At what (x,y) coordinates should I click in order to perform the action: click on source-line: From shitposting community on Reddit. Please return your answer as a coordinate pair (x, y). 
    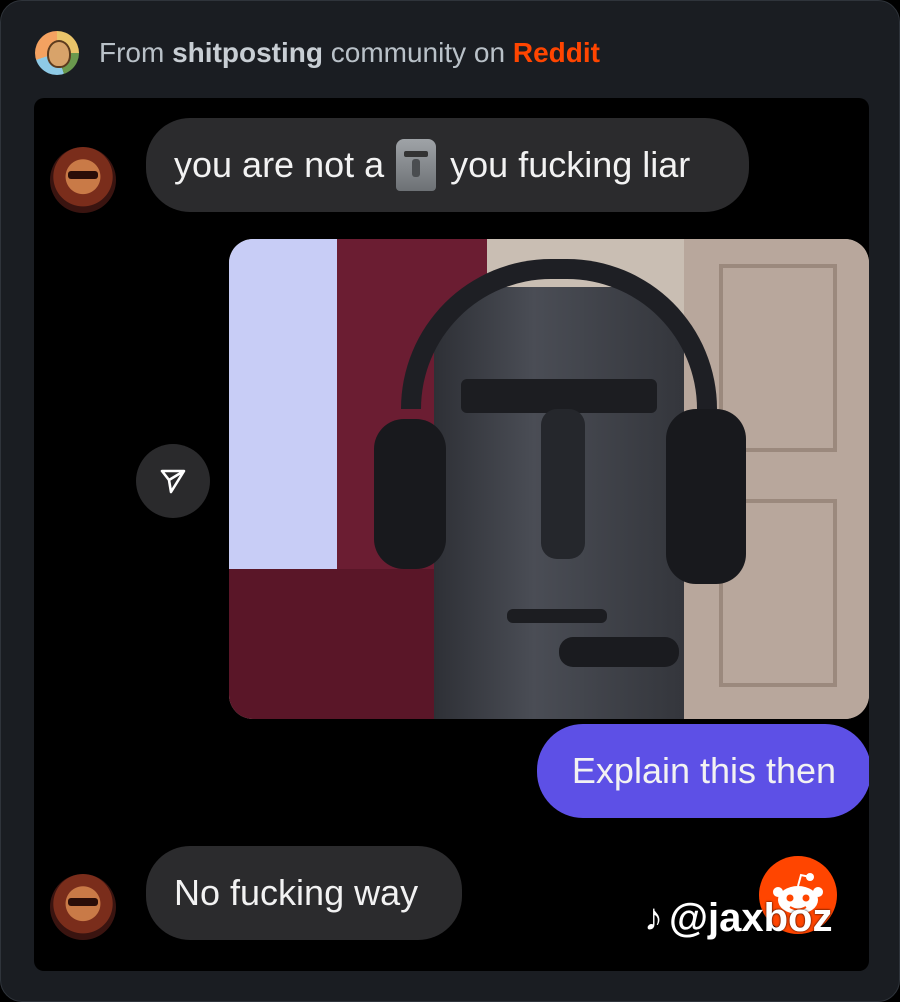
    Looking at the image, I should click on (349, 53).